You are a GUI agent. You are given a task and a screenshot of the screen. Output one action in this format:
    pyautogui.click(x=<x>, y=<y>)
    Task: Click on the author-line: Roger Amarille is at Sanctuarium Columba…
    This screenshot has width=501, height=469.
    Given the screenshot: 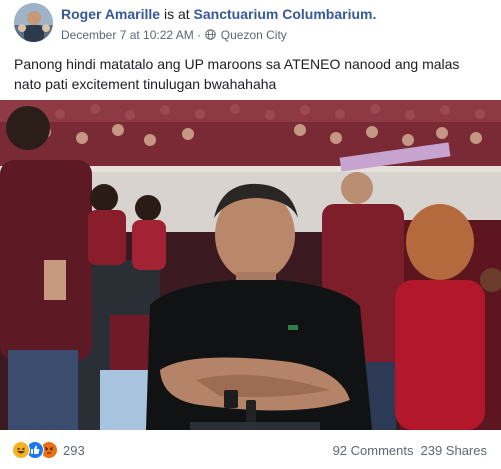 What is the action you would take?
    pyautogui.click(x=218, y=14)
    